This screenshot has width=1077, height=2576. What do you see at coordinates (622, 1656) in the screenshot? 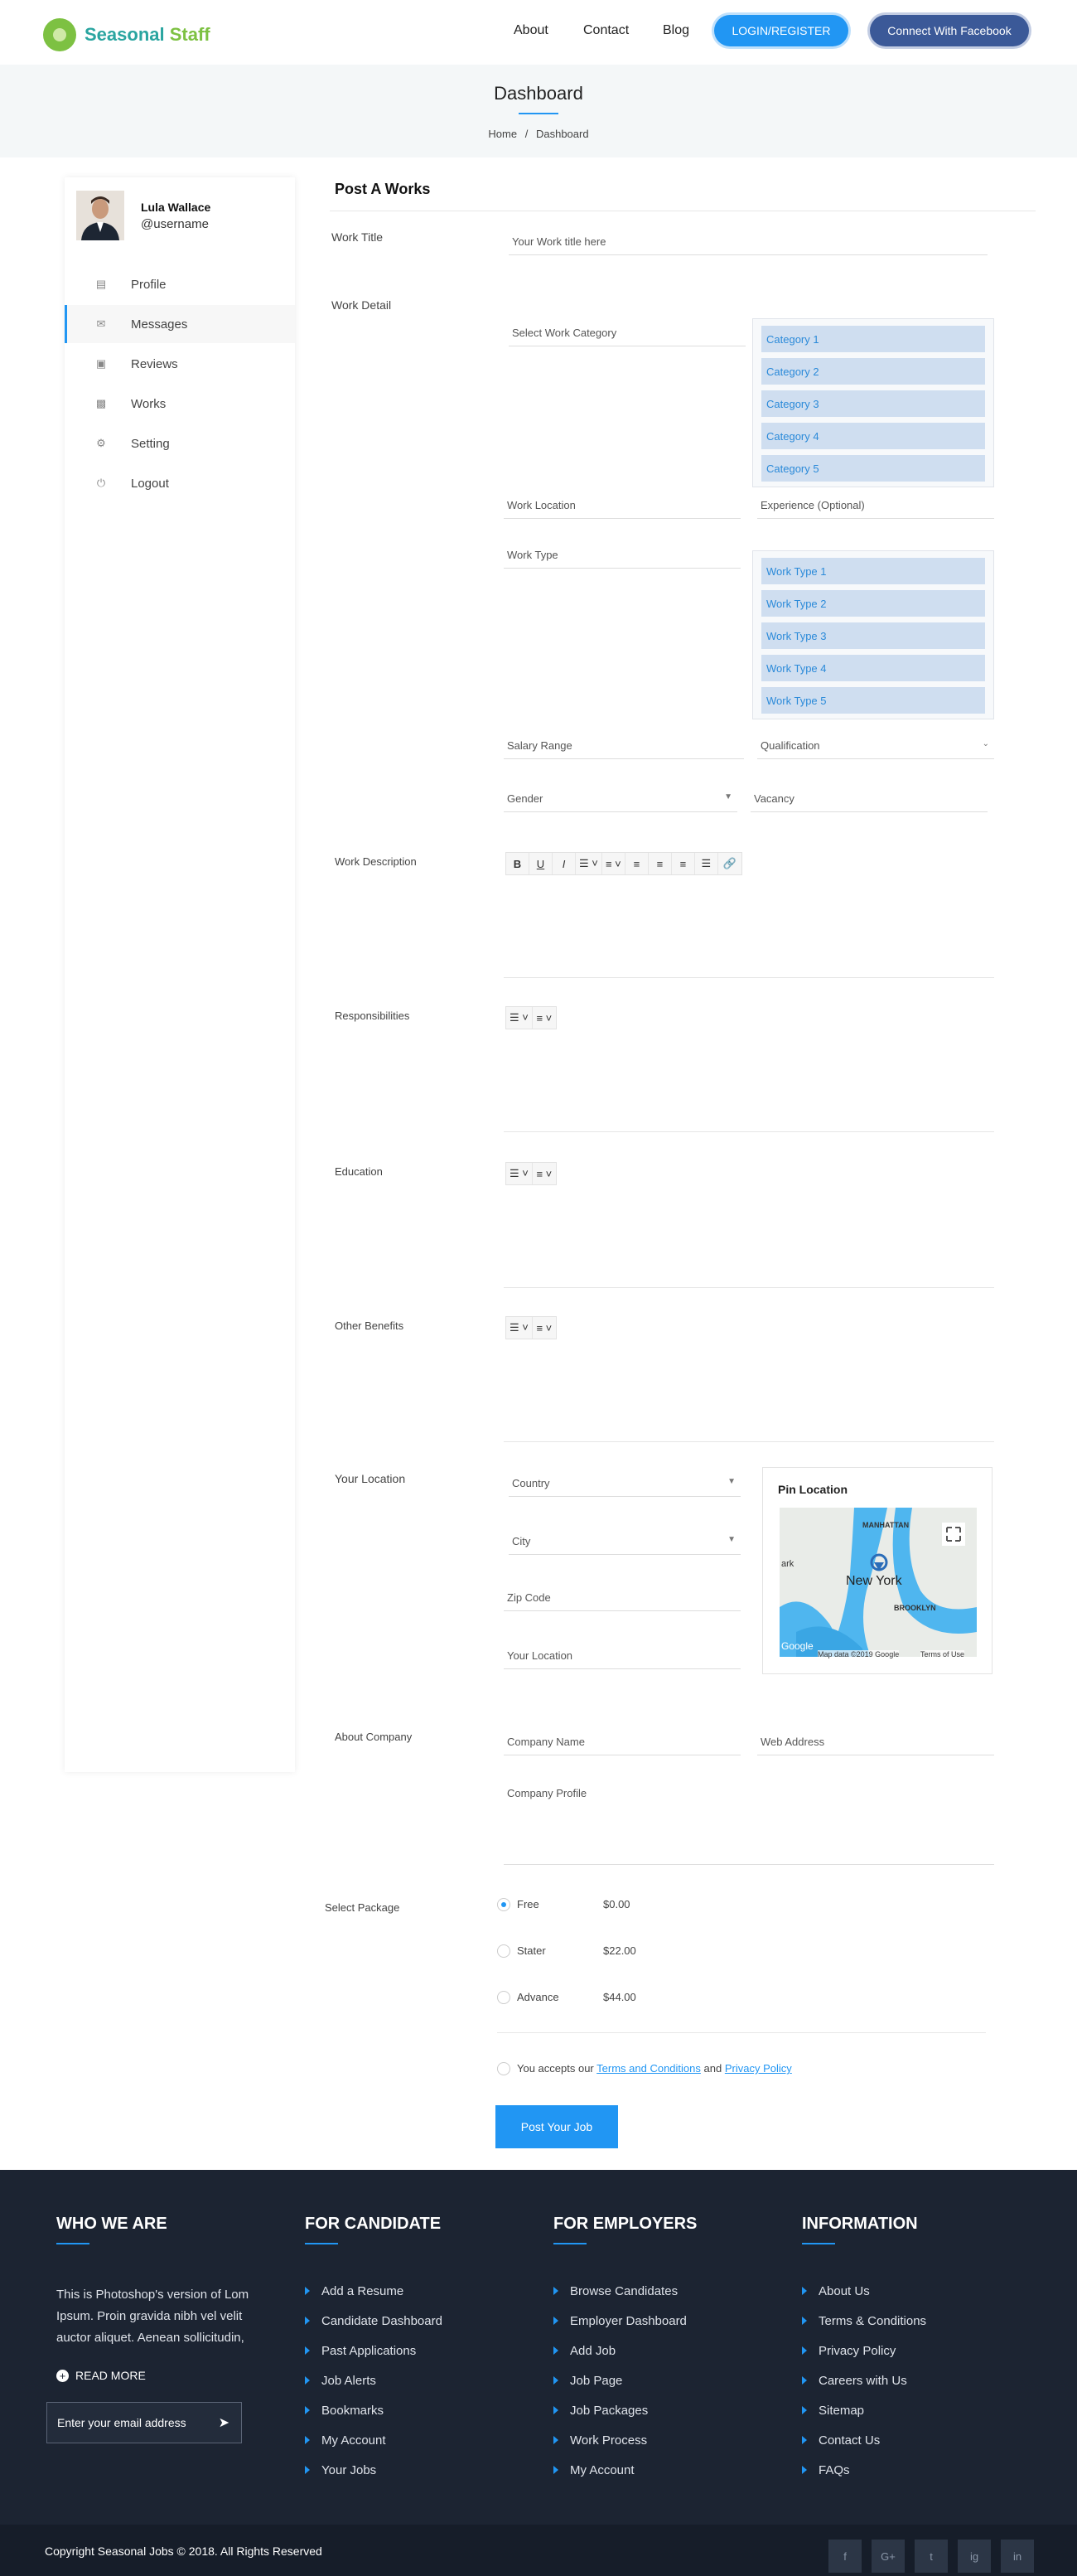
I see `your-location-input: Your Location` at bounding box center [622, 1656].